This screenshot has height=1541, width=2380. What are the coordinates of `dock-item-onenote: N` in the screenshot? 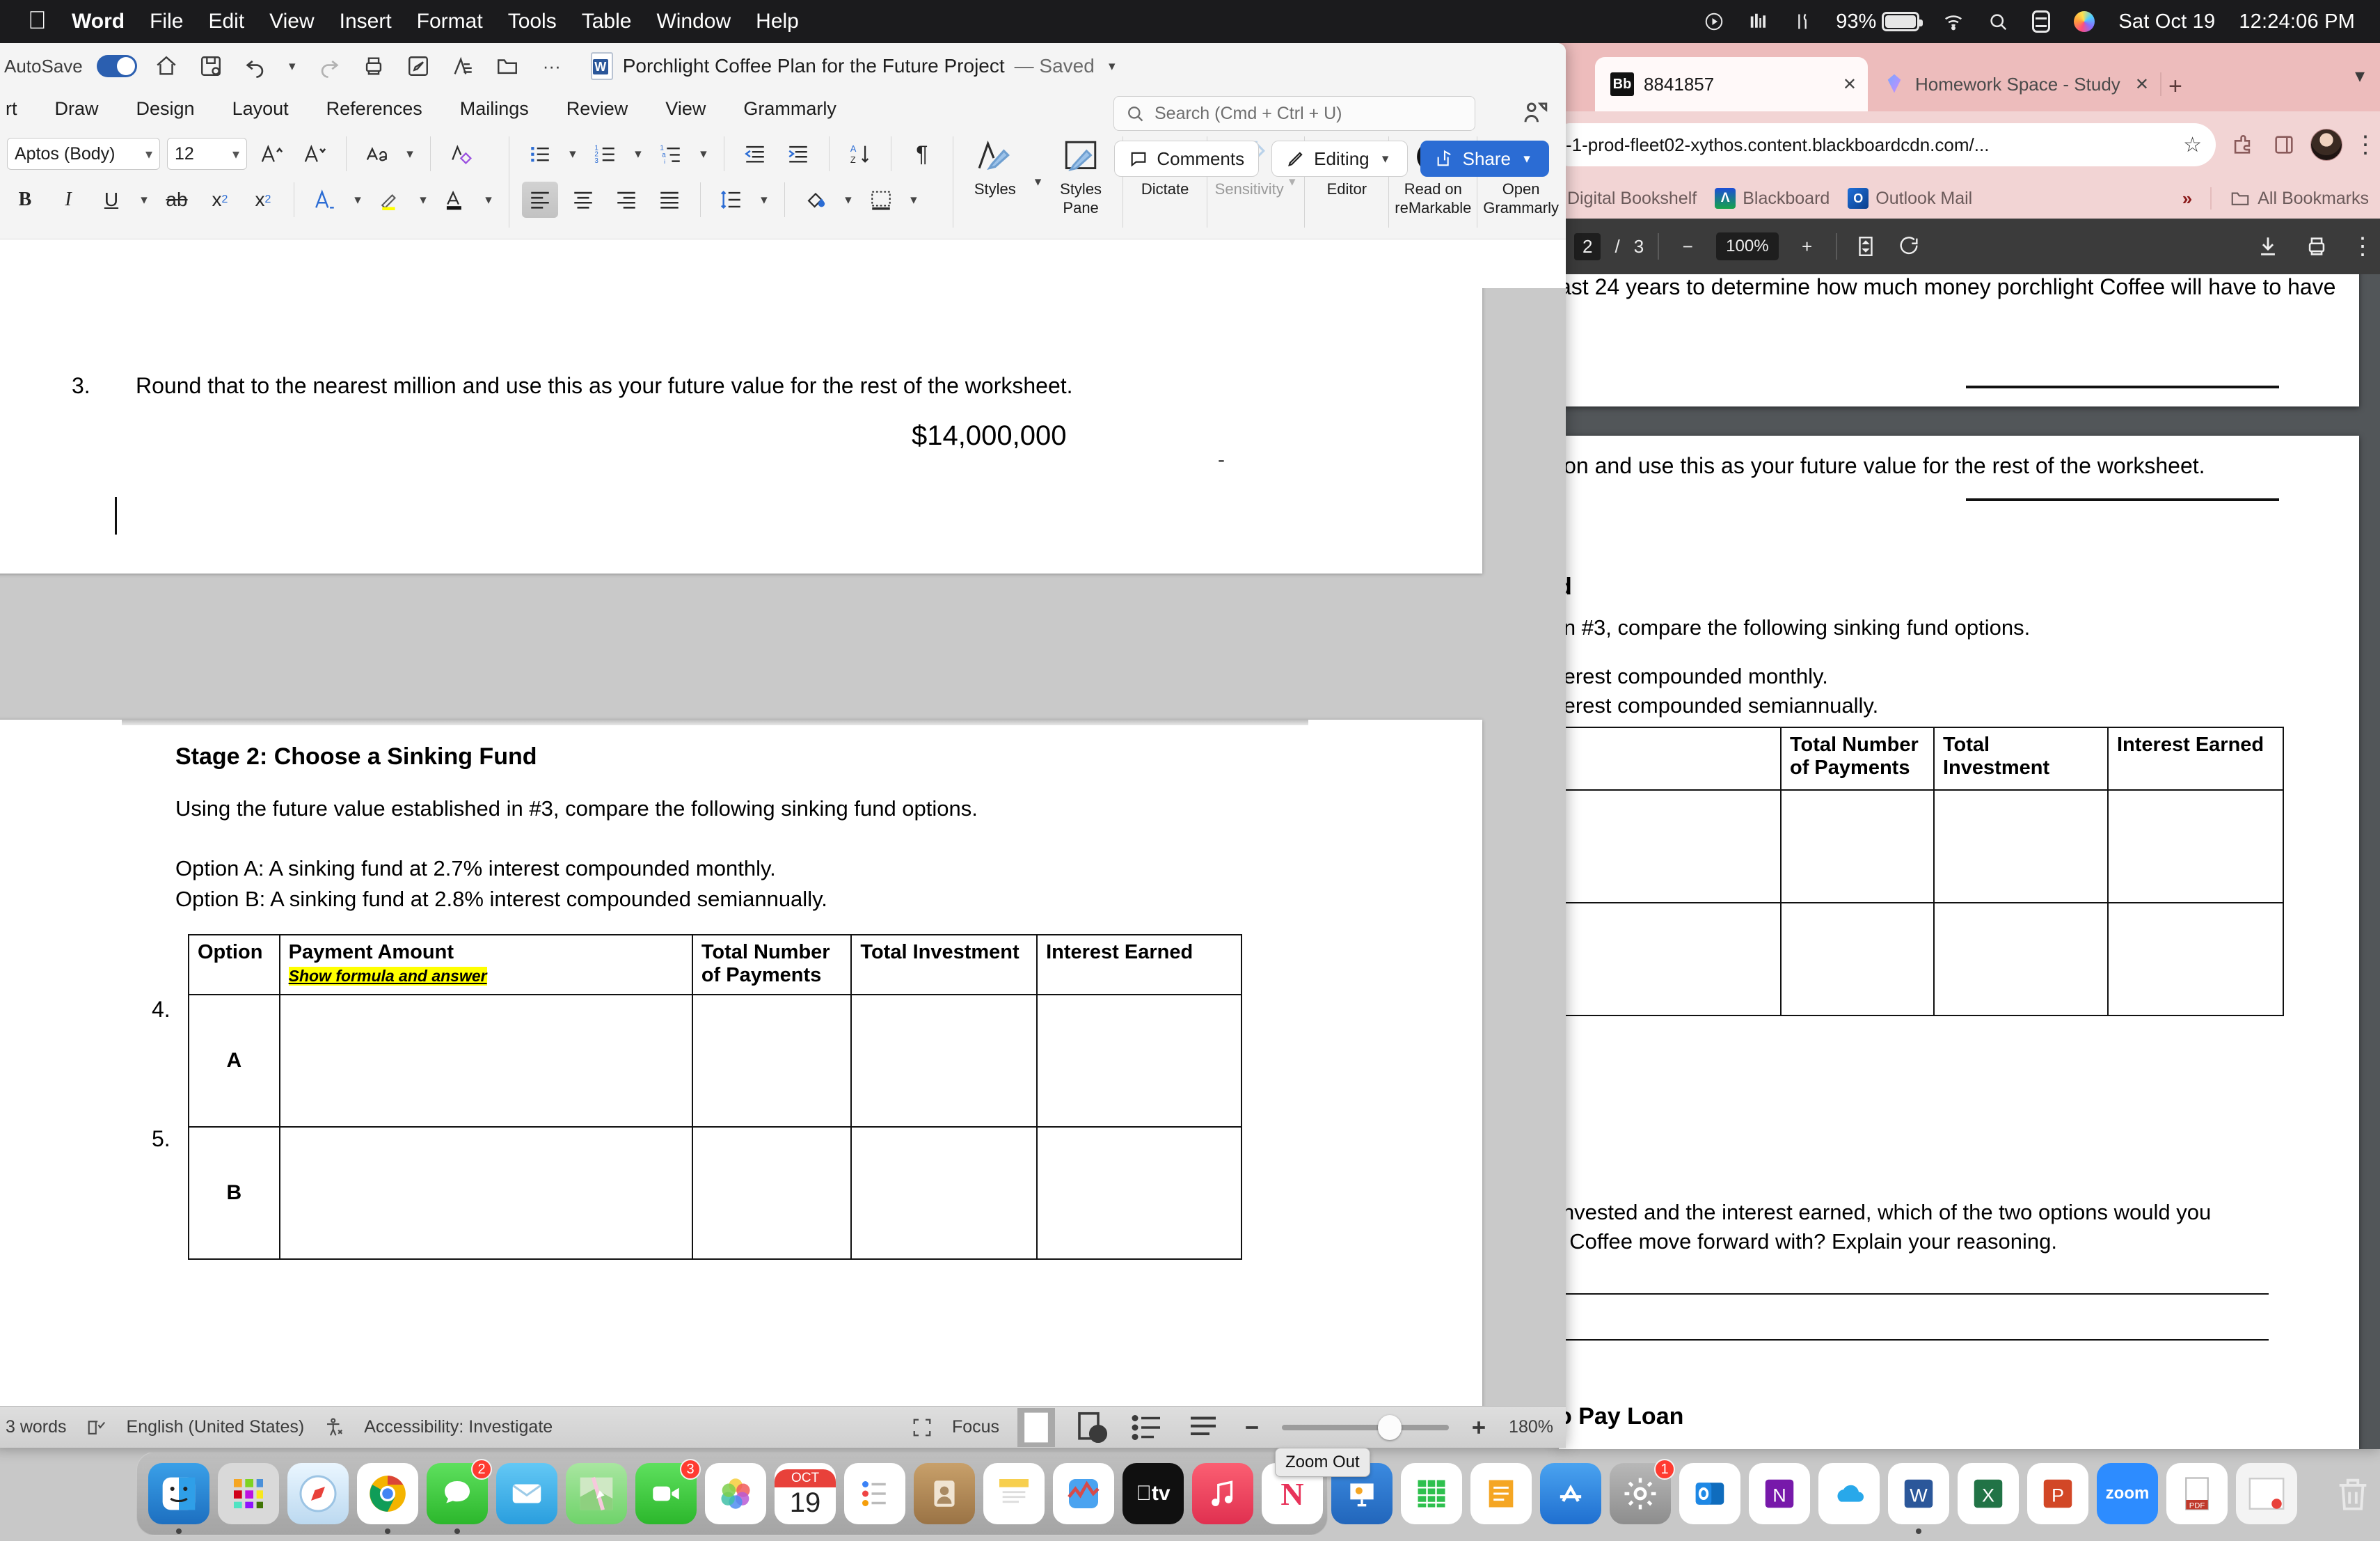 It's located at (1780, 1493).